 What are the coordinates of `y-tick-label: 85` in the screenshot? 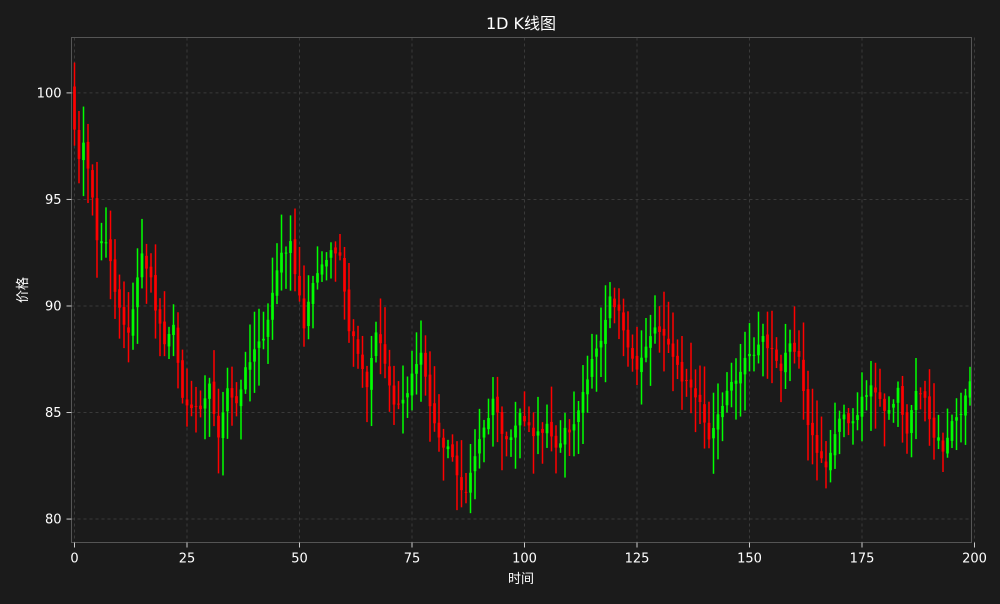 It's located at (53, 413).